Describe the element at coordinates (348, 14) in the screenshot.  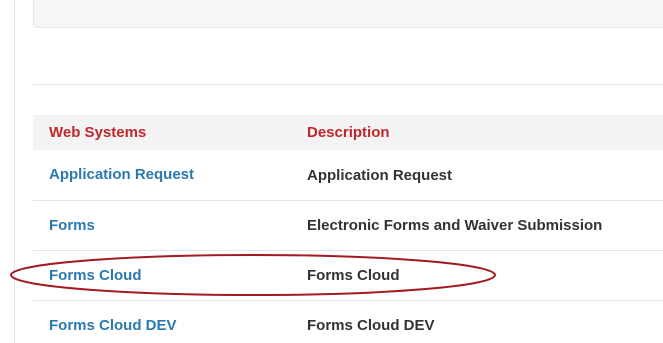
I see `top-panel` at that location.